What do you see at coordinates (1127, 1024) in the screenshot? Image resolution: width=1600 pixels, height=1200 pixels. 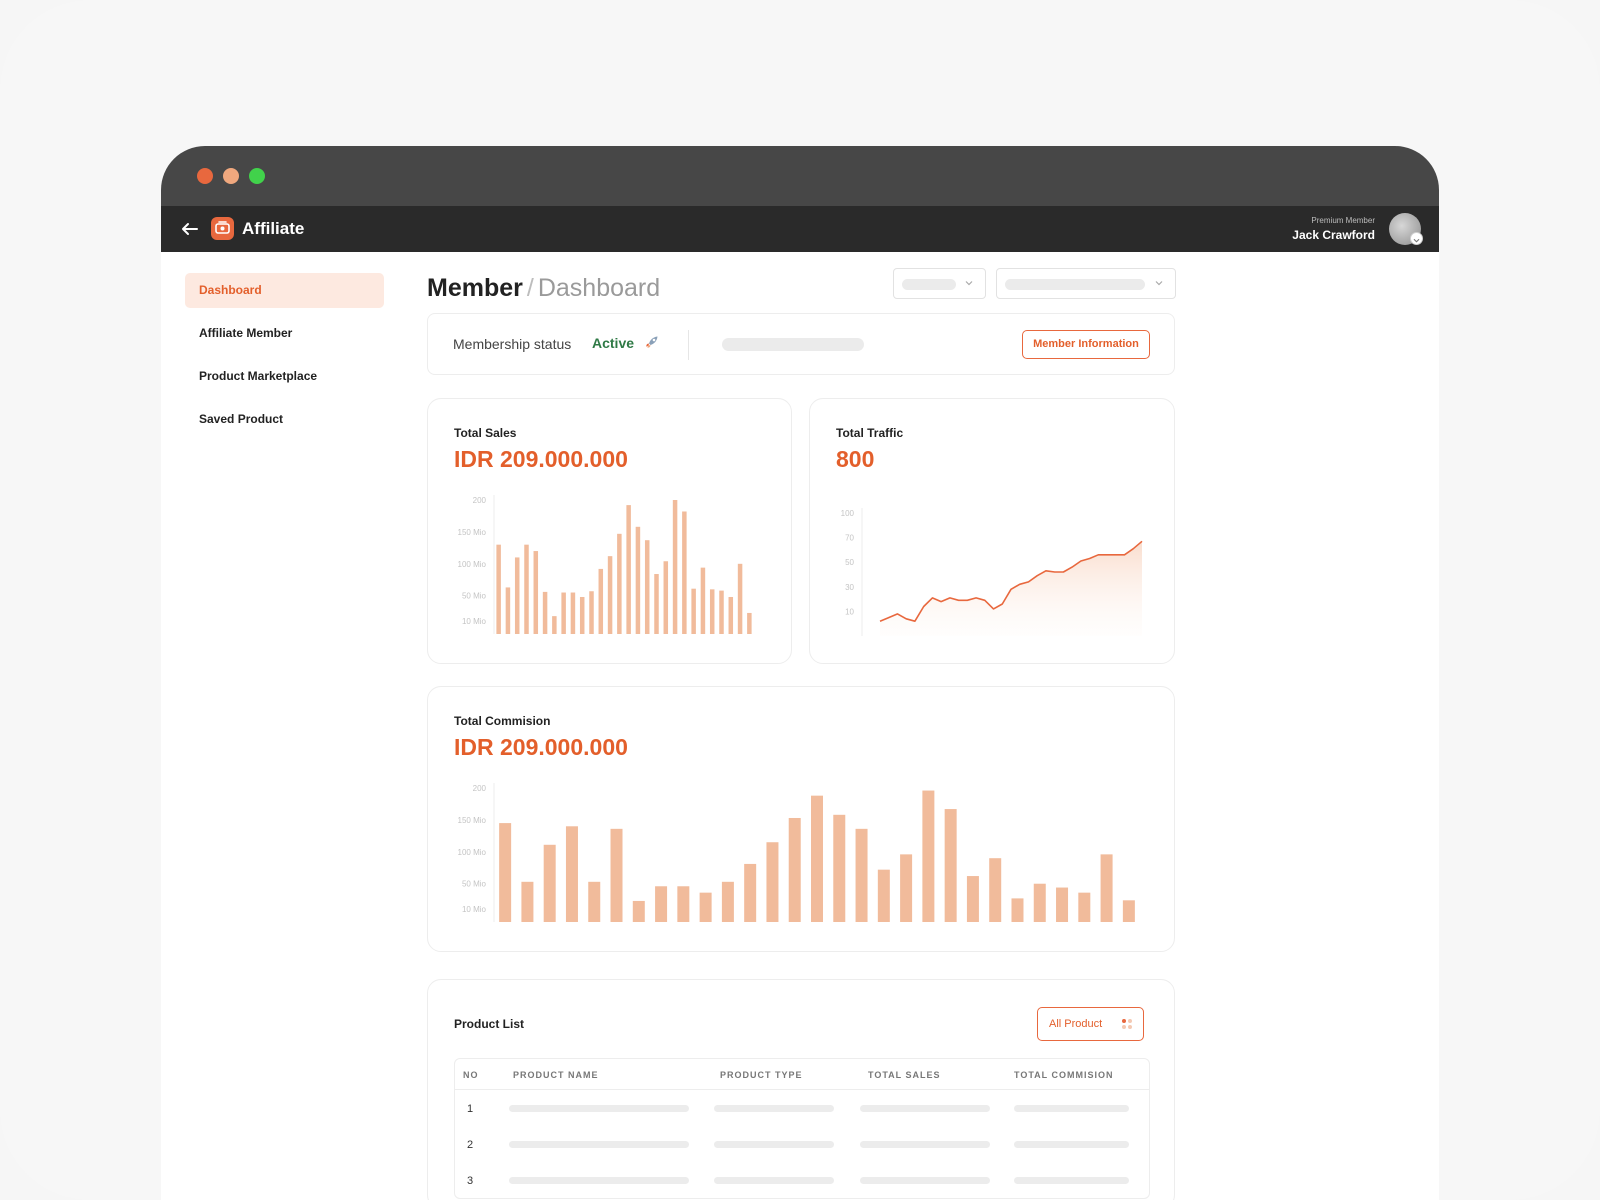 I see `grid-icon` at bounding box center [1127, 1024].